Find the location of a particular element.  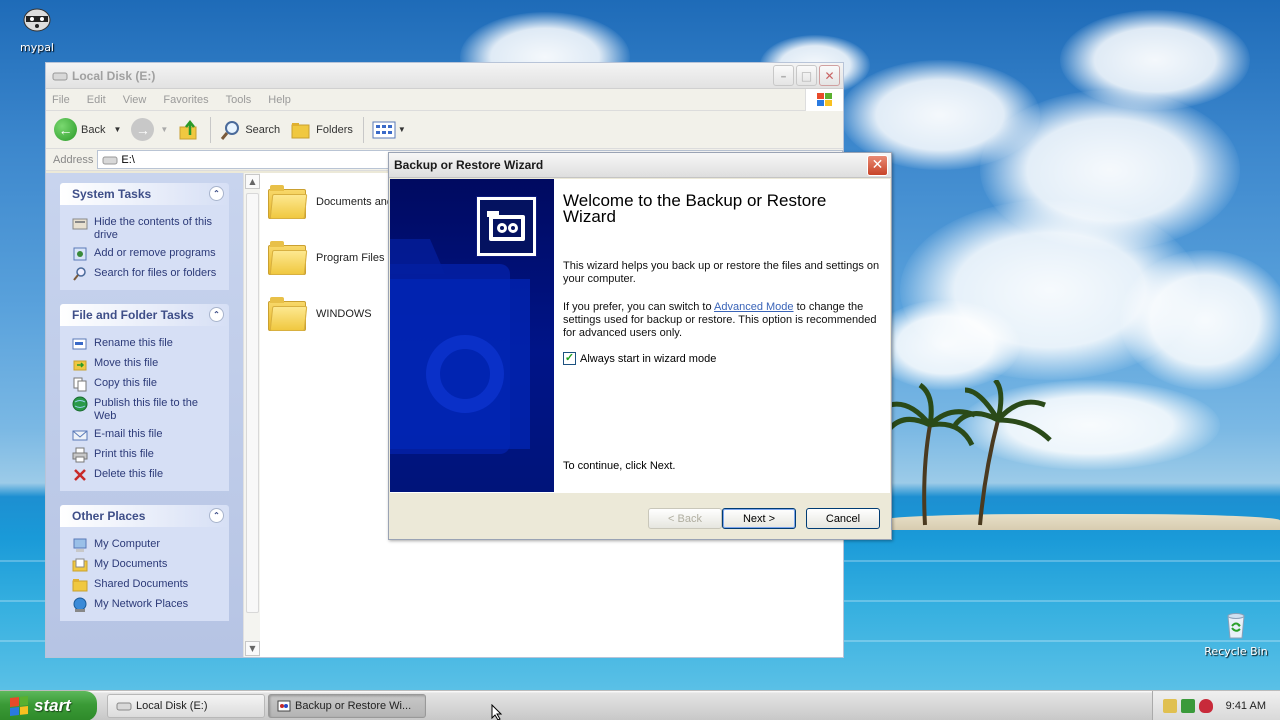

back-wizard-button: < Back is located at coordinates (685, 518).